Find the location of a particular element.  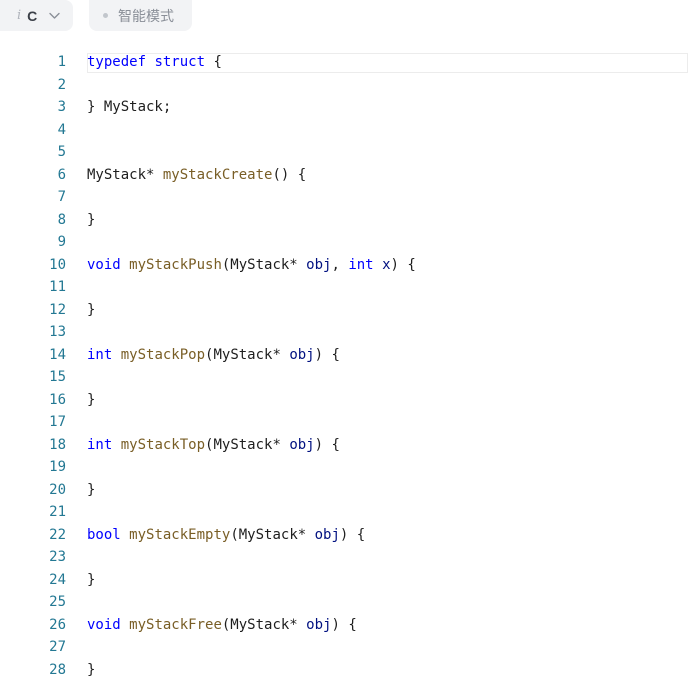

code-line: 9 is located at coordinates (344, 242).